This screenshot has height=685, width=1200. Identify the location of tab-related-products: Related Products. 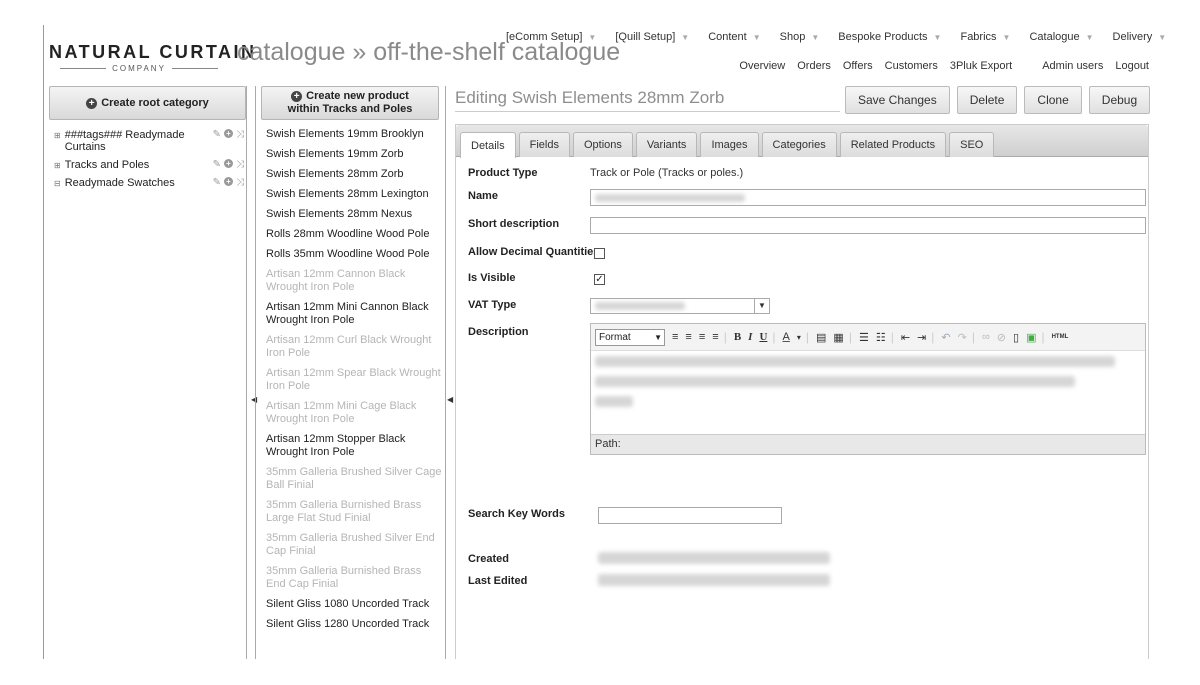
(893, 144).